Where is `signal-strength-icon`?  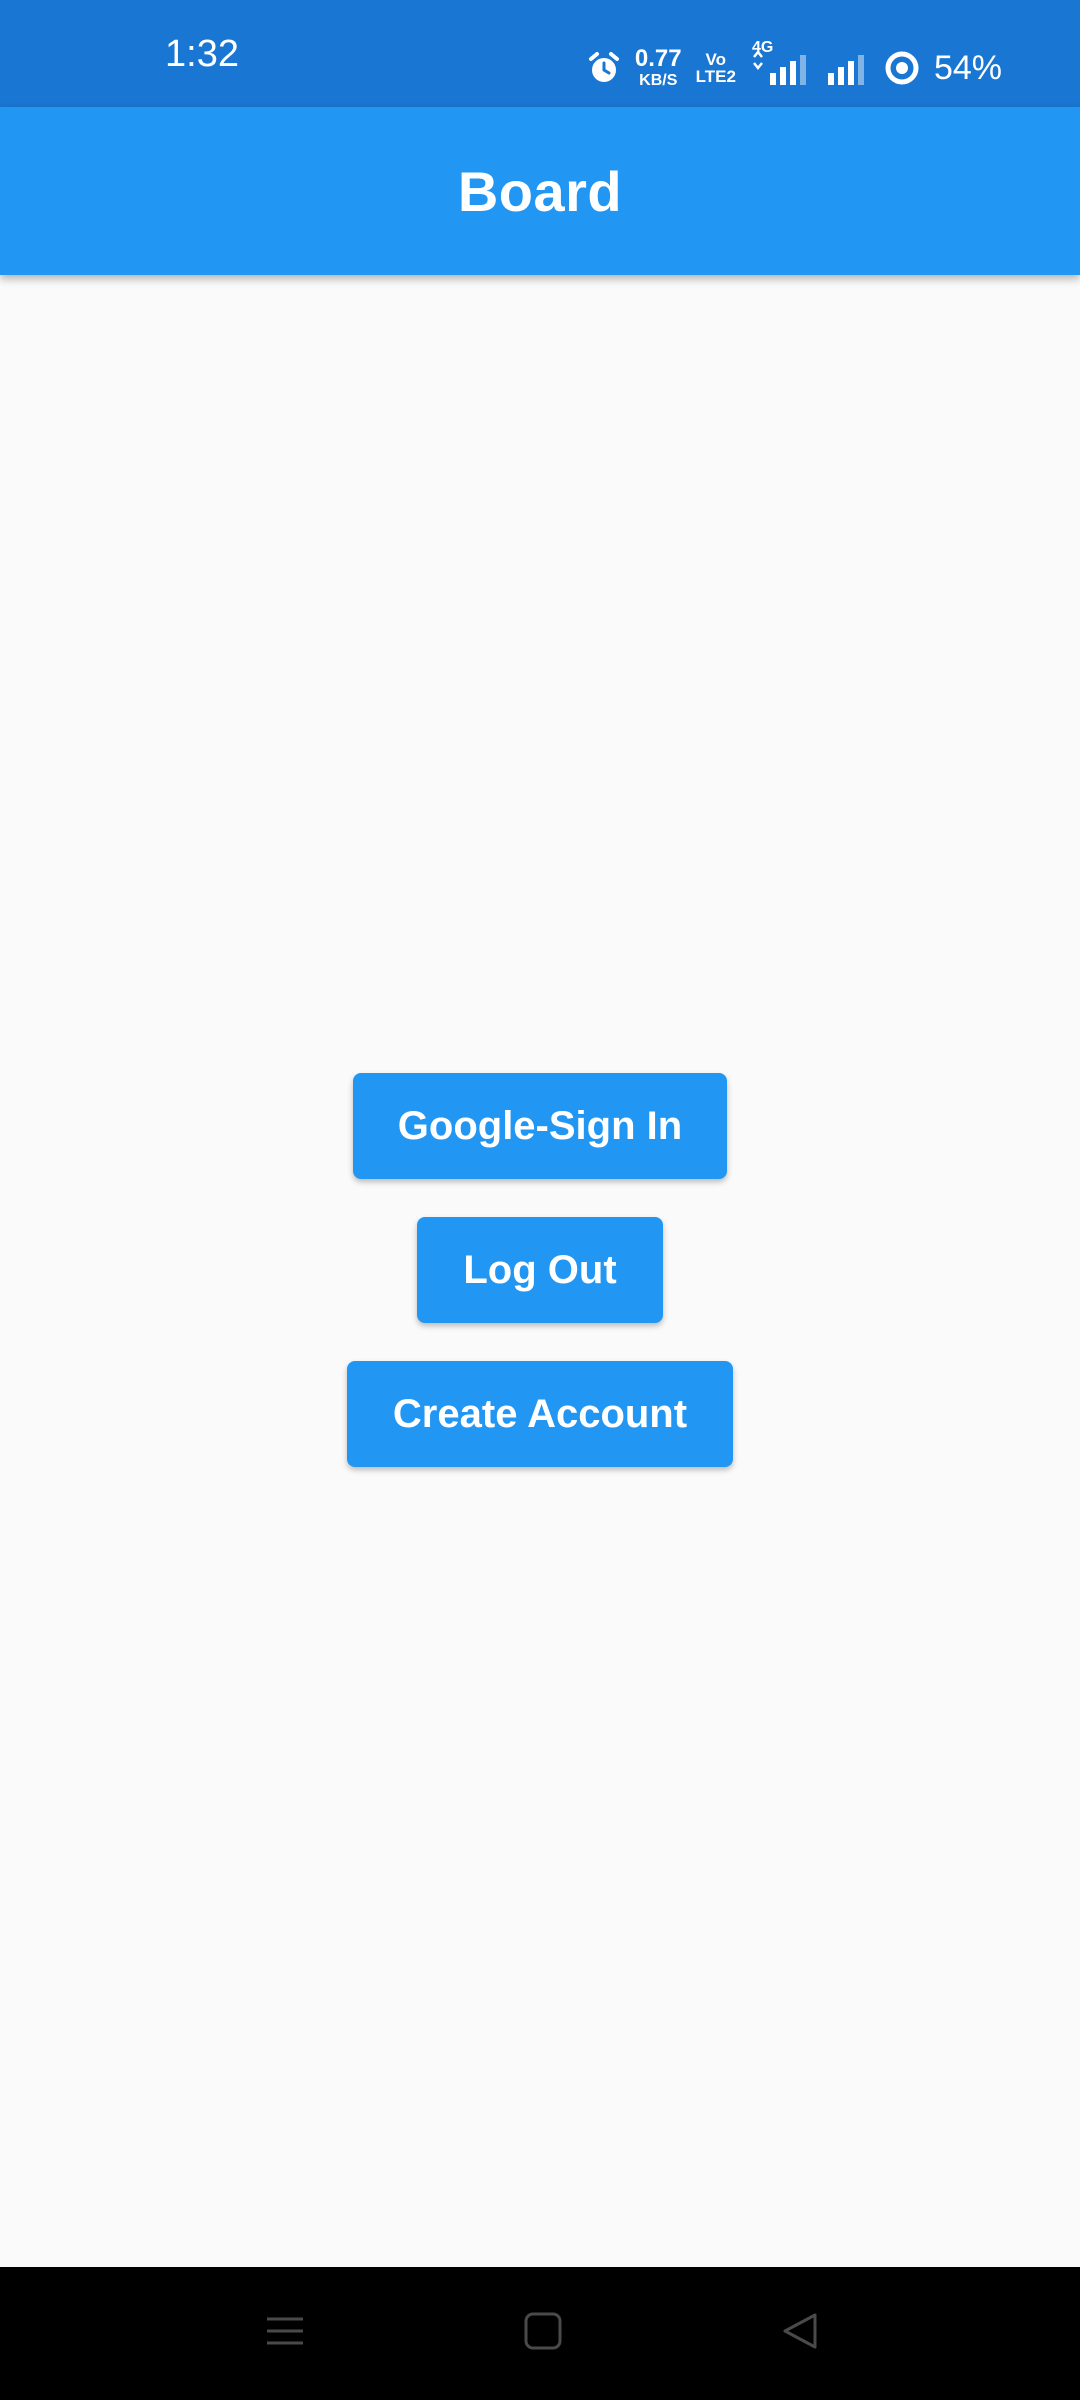
signal-strength-icon is located at coordinates (848, 68).